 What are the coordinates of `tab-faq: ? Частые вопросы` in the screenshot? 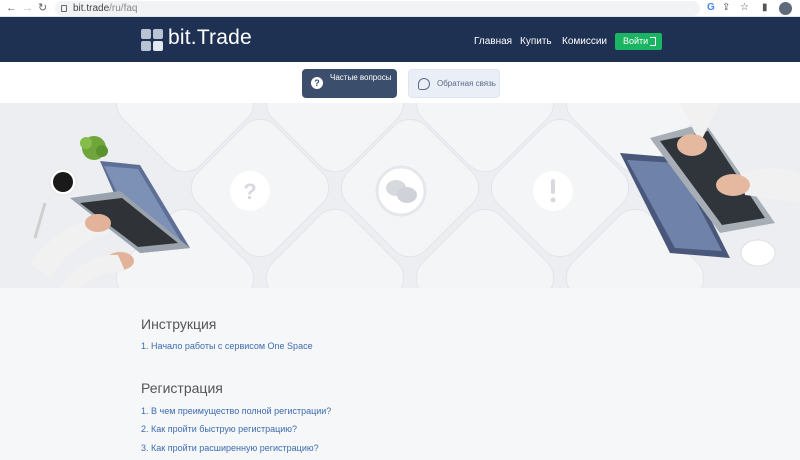 It's located at (349, 83).